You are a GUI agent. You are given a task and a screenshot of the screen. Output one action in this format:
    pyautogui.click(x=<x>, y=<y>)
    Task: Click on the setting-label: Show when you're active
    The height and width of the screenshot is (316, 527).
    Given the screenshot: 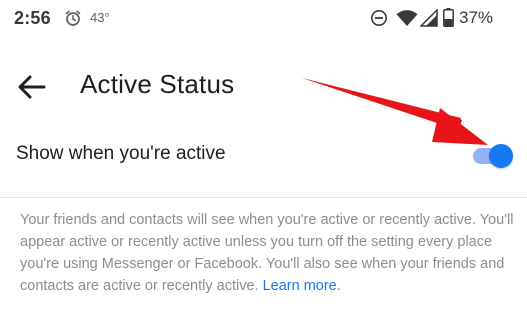 What is the action you would take?
    pyautogui.click(x=121, y=153)
    